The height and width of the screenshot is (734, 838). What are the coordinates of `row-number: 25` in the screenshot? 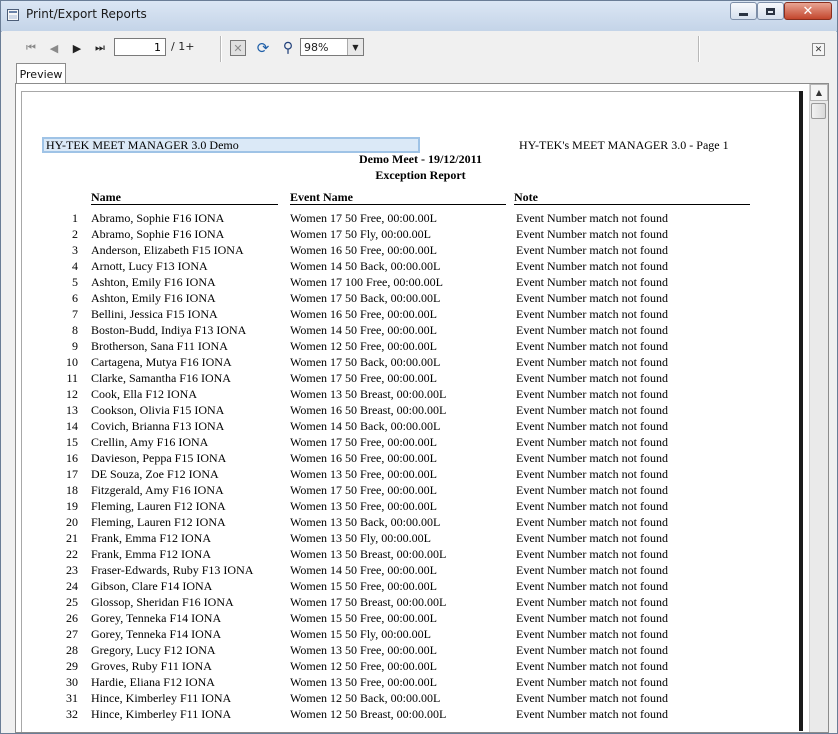 It's located at (72, 602).